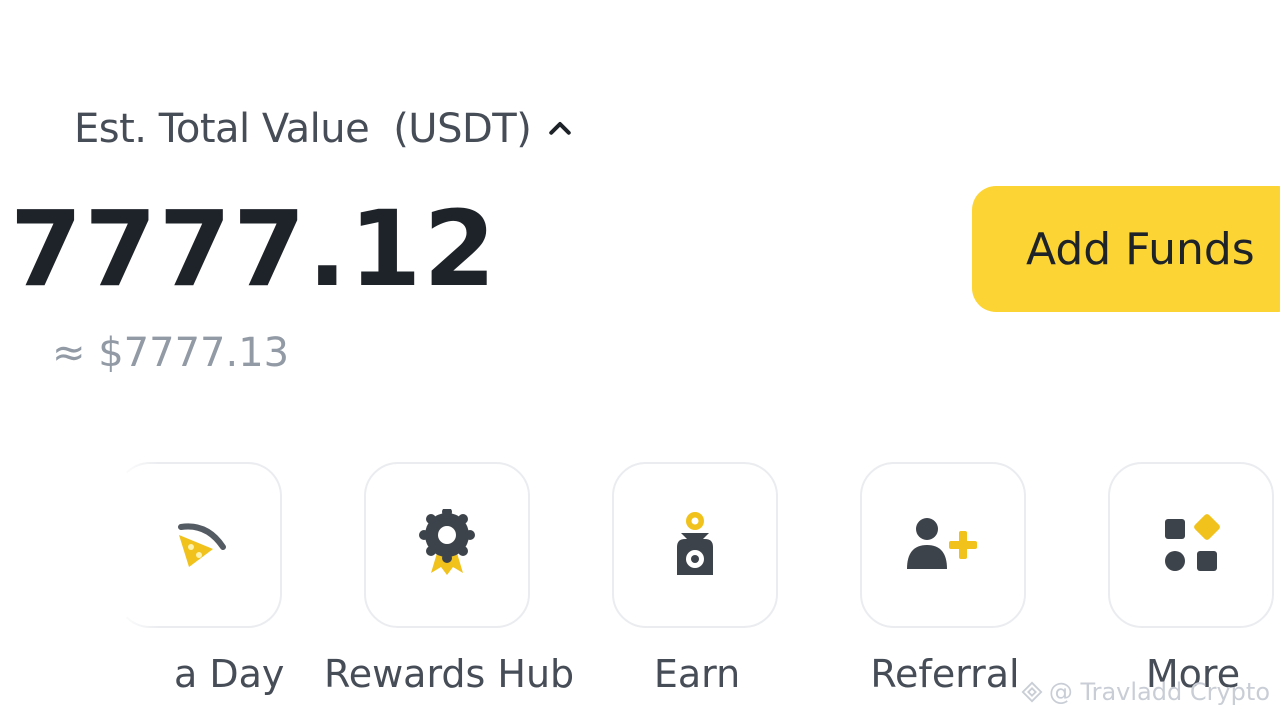 The image size is (1280, 720). What do you see at coordinates (222, 129) in the screenshot?
I see `est-label-text: Est. Total Value` at bounding box center [222, 129].